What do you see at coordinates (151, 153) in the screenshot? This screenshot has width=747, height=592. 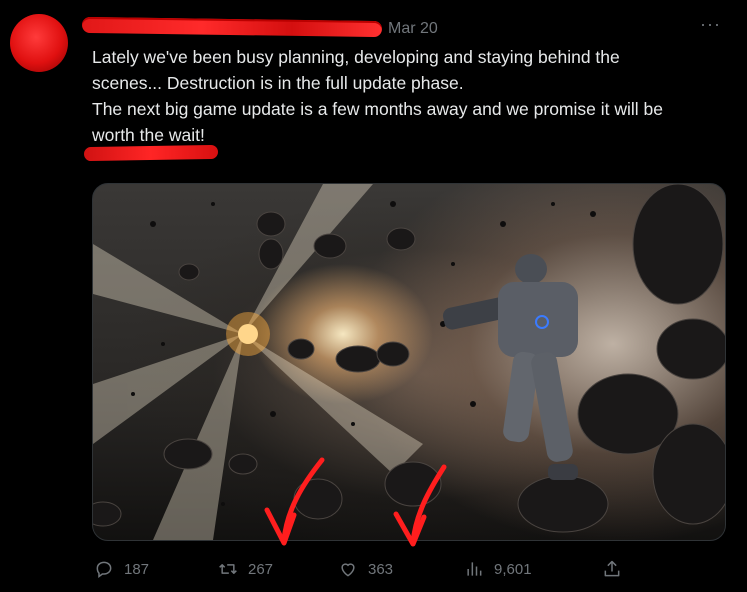 I see `text-redaction-scribble` at bounding box center [151, 153].